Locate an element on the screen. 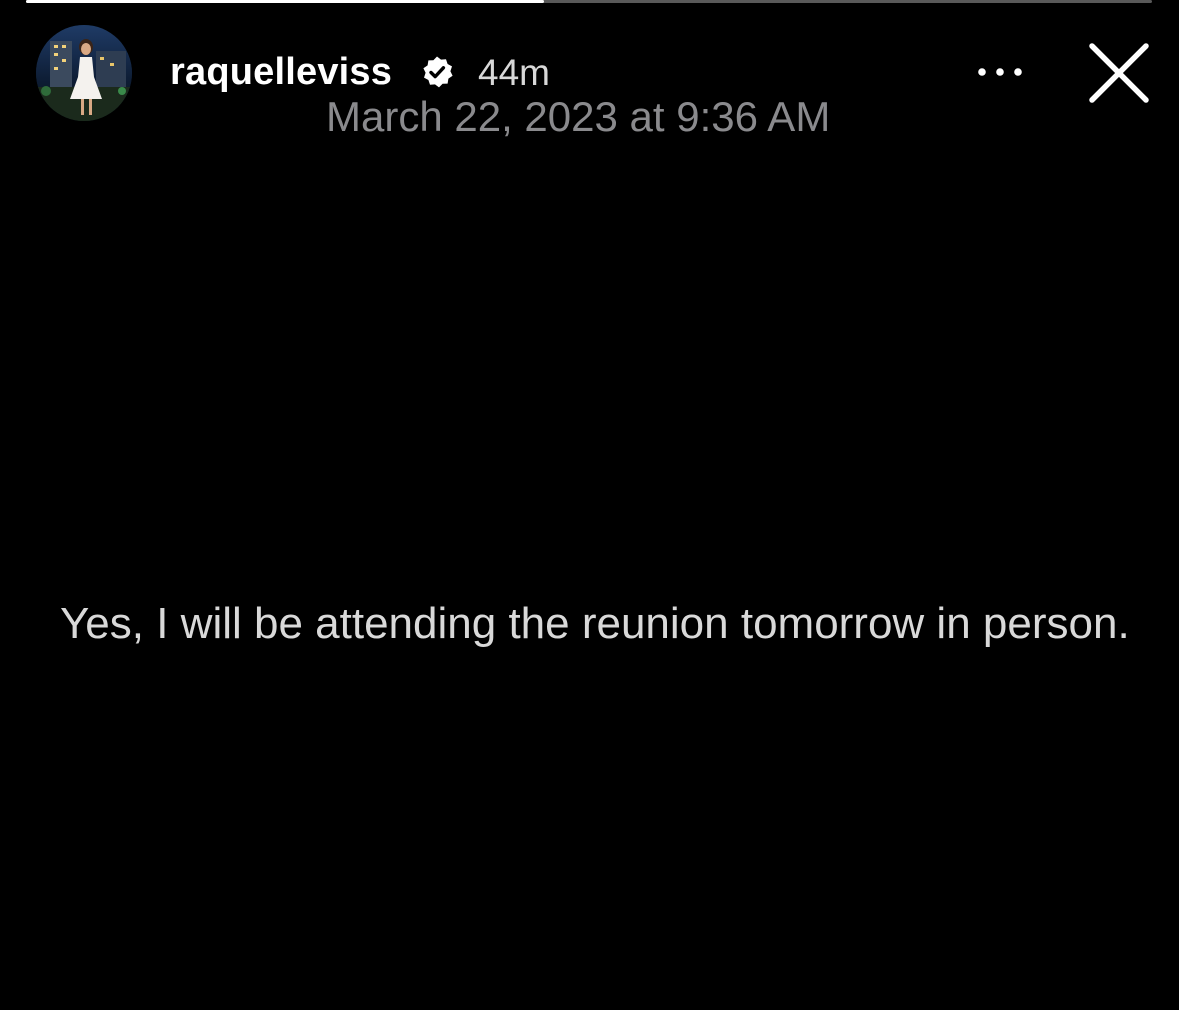 This screenshot has width=1179, height=1010. close-icon is located at coordinates (1119, 73).